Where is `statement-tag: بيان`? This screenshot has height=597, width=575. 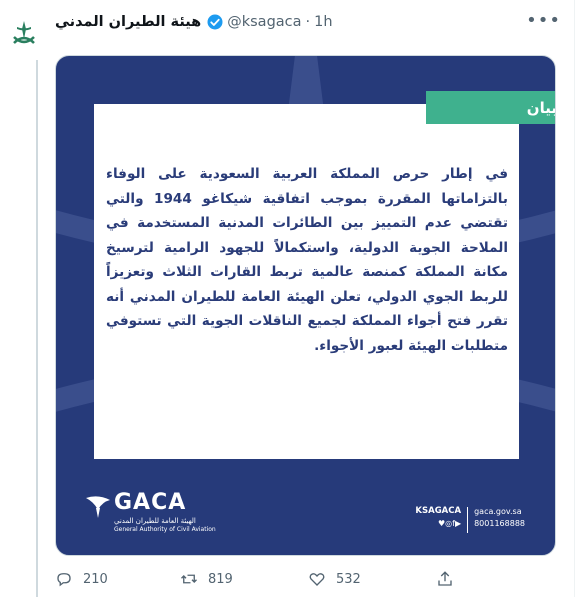
statement-tag: بيان is located at coordinates (490, 107).